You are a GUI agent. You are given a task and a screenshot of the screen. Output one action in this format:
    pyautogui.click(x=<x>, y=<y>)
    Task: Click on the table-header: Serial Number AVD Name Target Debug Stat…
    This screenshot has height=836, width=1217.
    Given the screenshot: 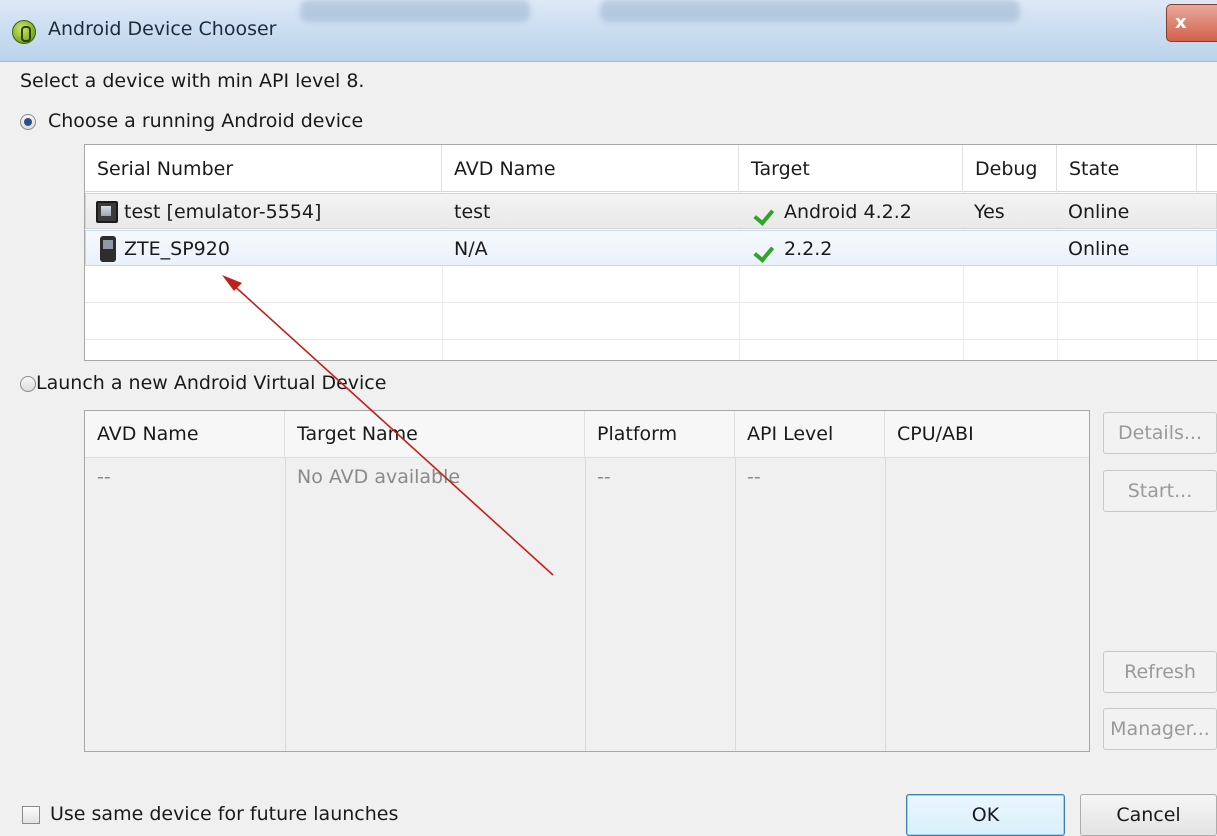 What is the action you would take?
    pyautogui.click(x=651, y=168)
    